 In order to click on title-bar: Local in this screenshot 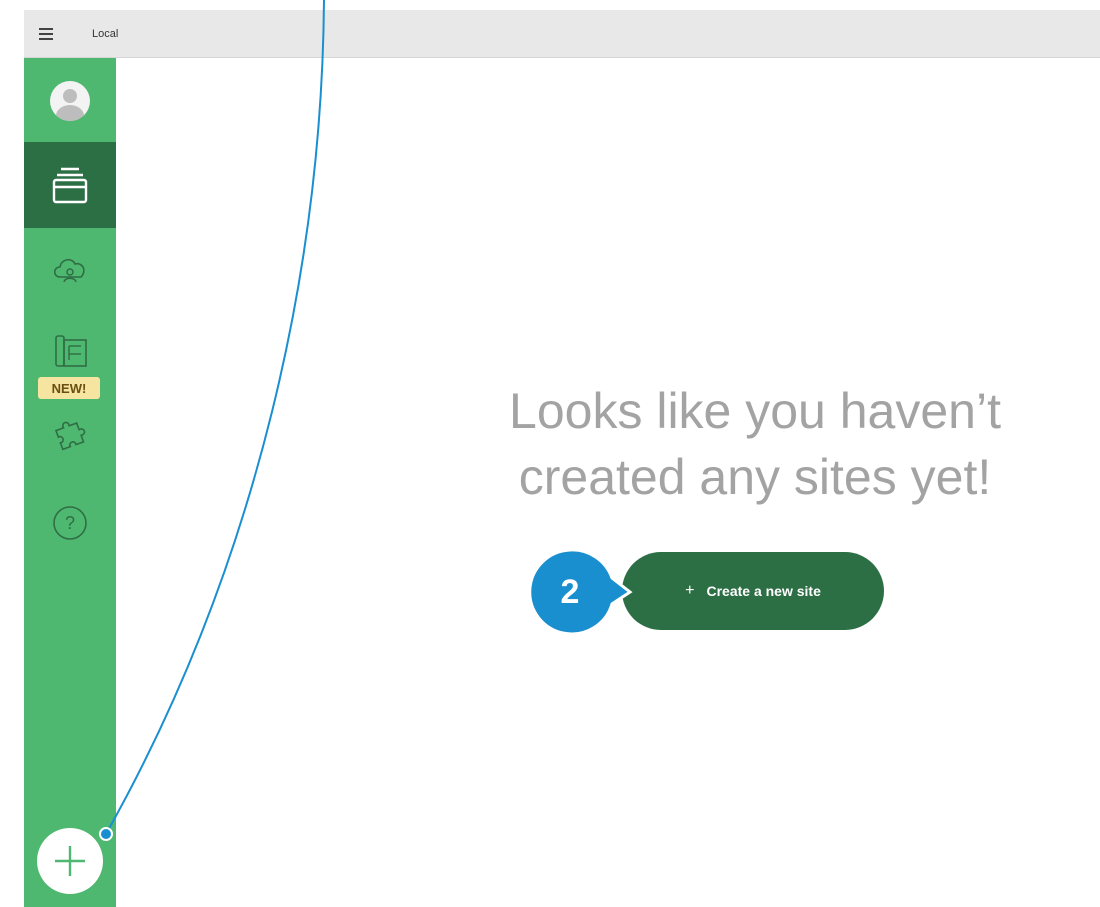, I will do `click(562, 34)`.